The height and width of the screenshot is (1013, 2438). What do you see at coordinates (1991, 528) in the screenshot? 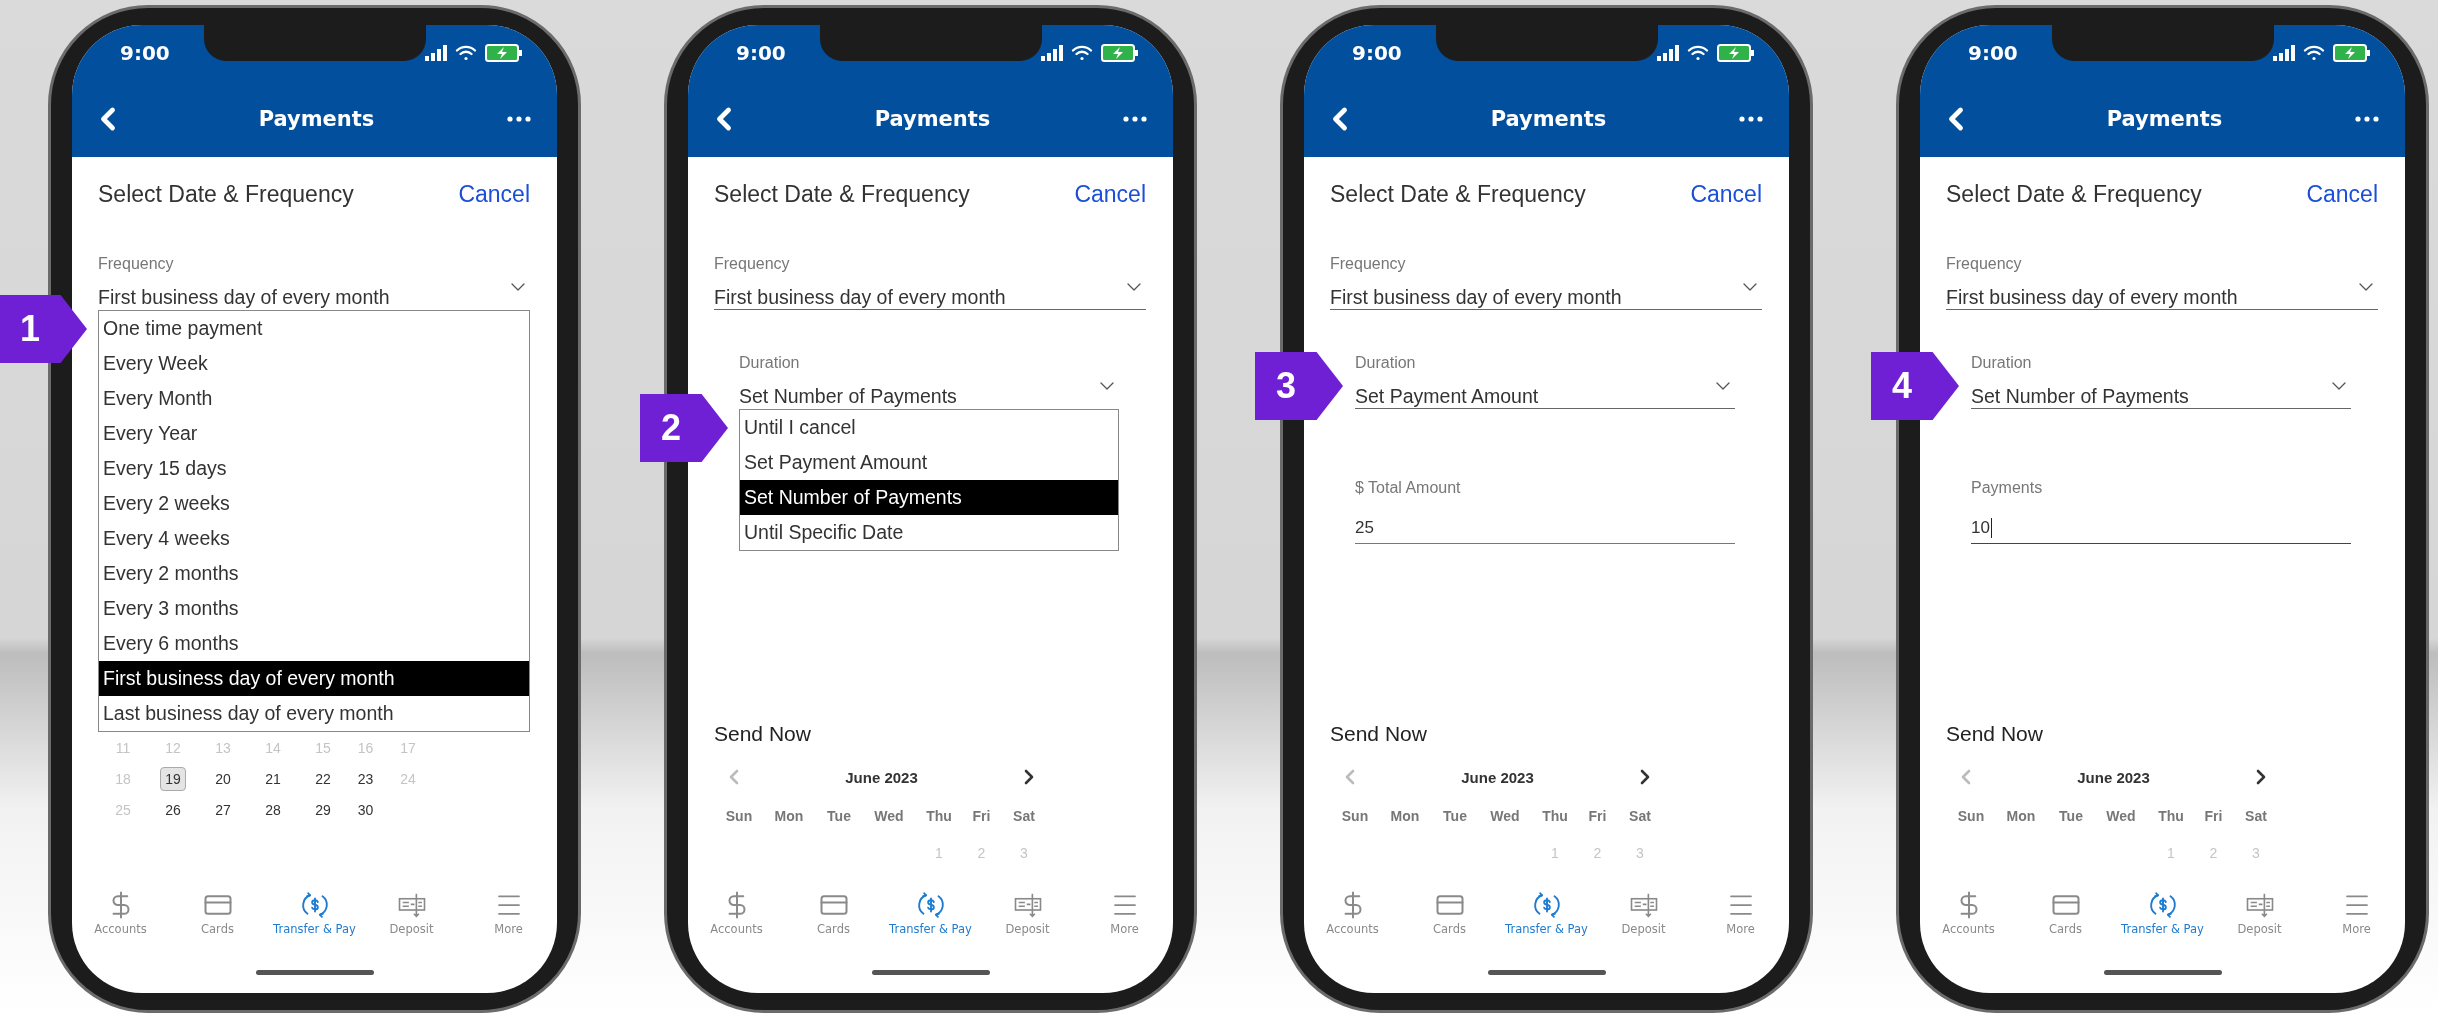
I see `text-cursor` at bounding box center [1991, 528].